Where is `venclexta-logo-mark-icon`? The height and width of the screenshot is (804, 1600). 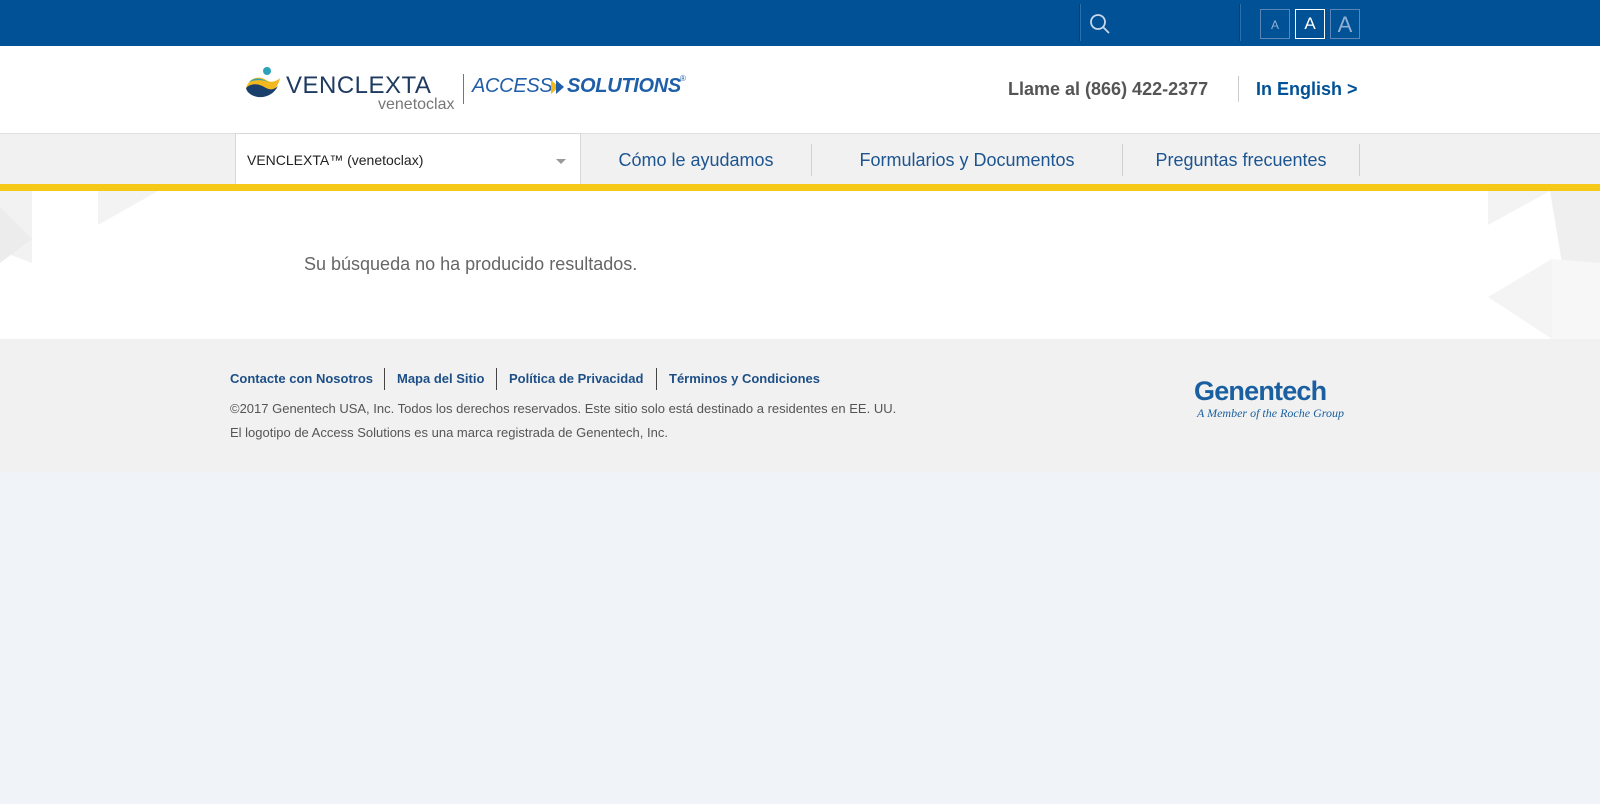 venclexta-logo-mark-icon is located at coordinates (263, 82).